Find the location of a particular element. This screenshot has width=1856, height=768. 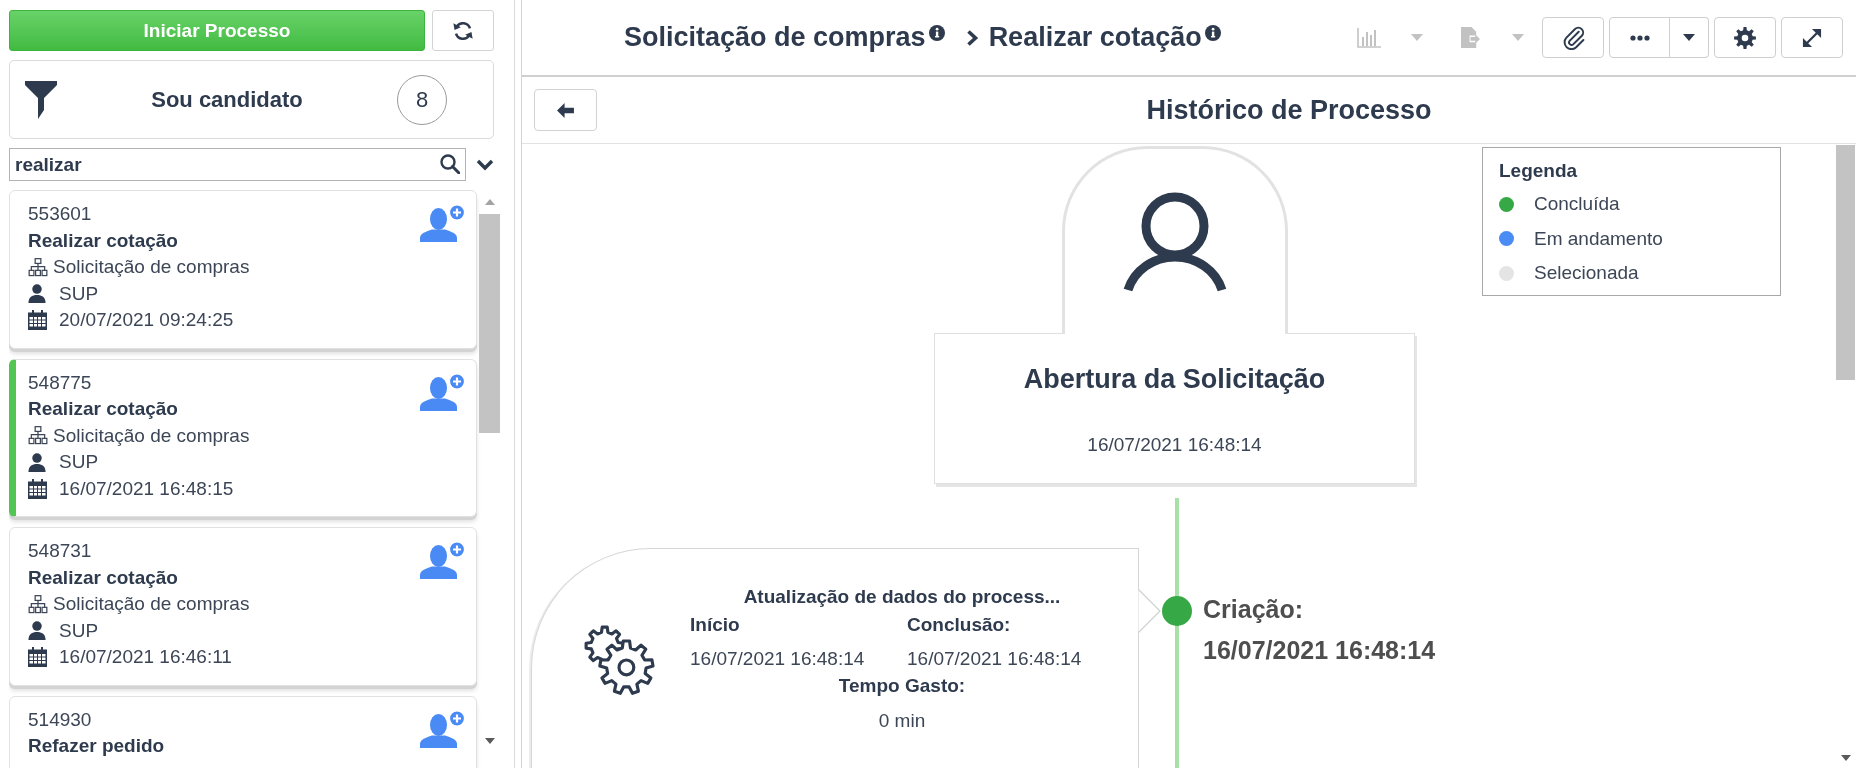

dropdown-button is located at coordinates (1689, 37).